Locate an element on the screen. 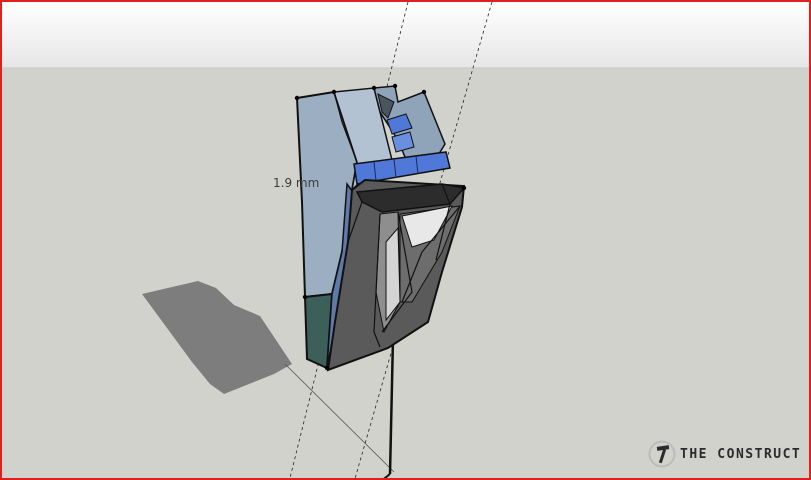  hammer-logo-icon is located at coordinates (662, 454).